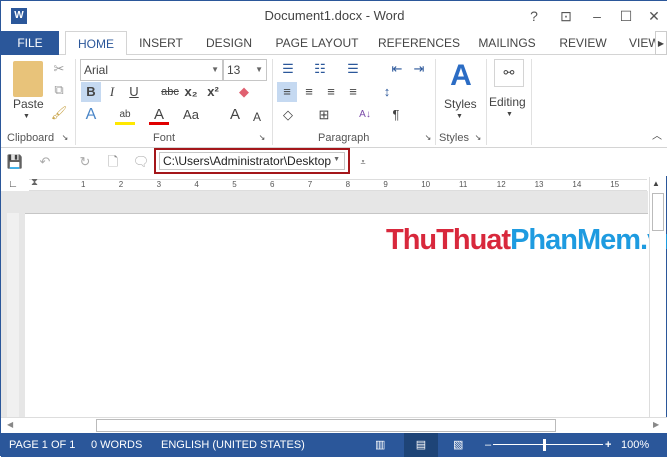 The image size is (667, 457). Describe the element at coordinates (507, 43) in the screenshot. I see `tab-mailings: MAILINGS` at that location.